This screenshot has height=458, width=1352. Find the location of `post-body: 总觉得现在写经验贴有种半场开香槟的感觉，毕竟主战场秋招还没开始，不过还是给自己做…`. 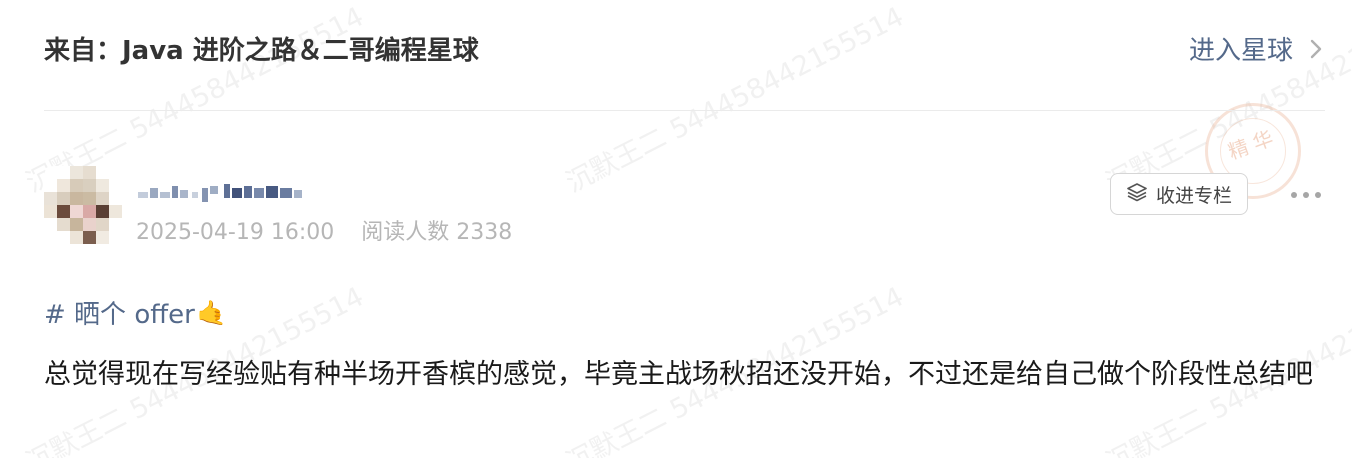

post-body: 总觉得现在写经验贴有种半场开香槟的感觉，毕竟主战场秋招还没开始，不过还是给自己做… is located at coordinates (678, 374).